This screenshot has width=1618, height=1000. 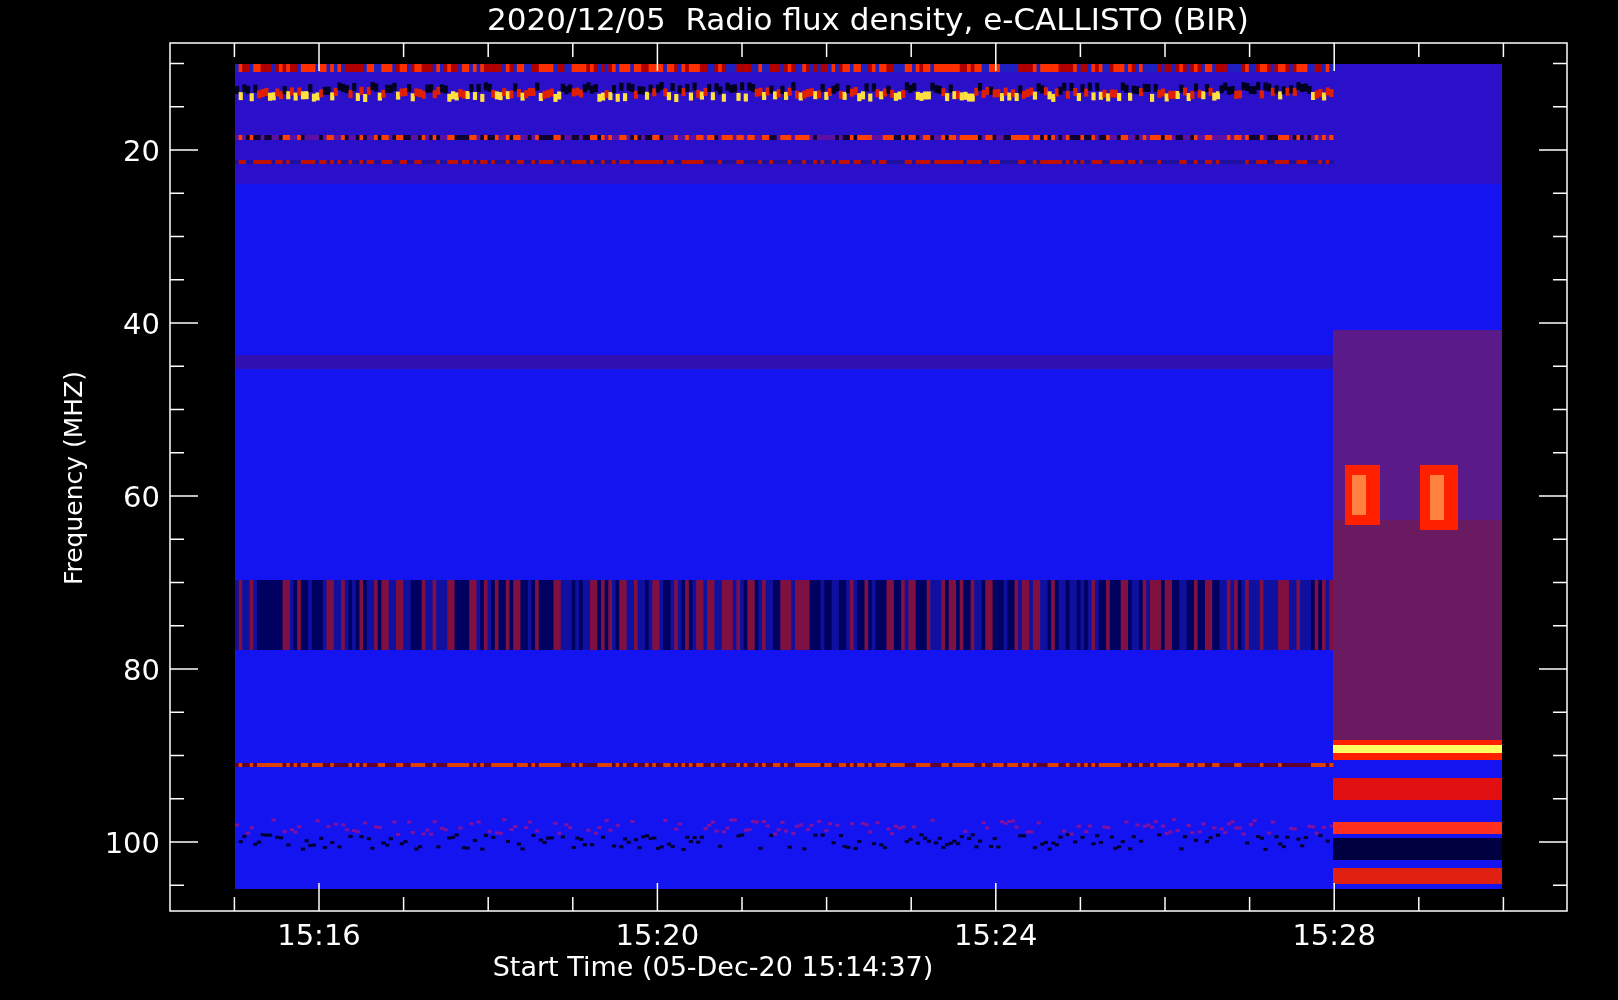 I want to click on y-tick-label: 100, so click(x=132, y=843).